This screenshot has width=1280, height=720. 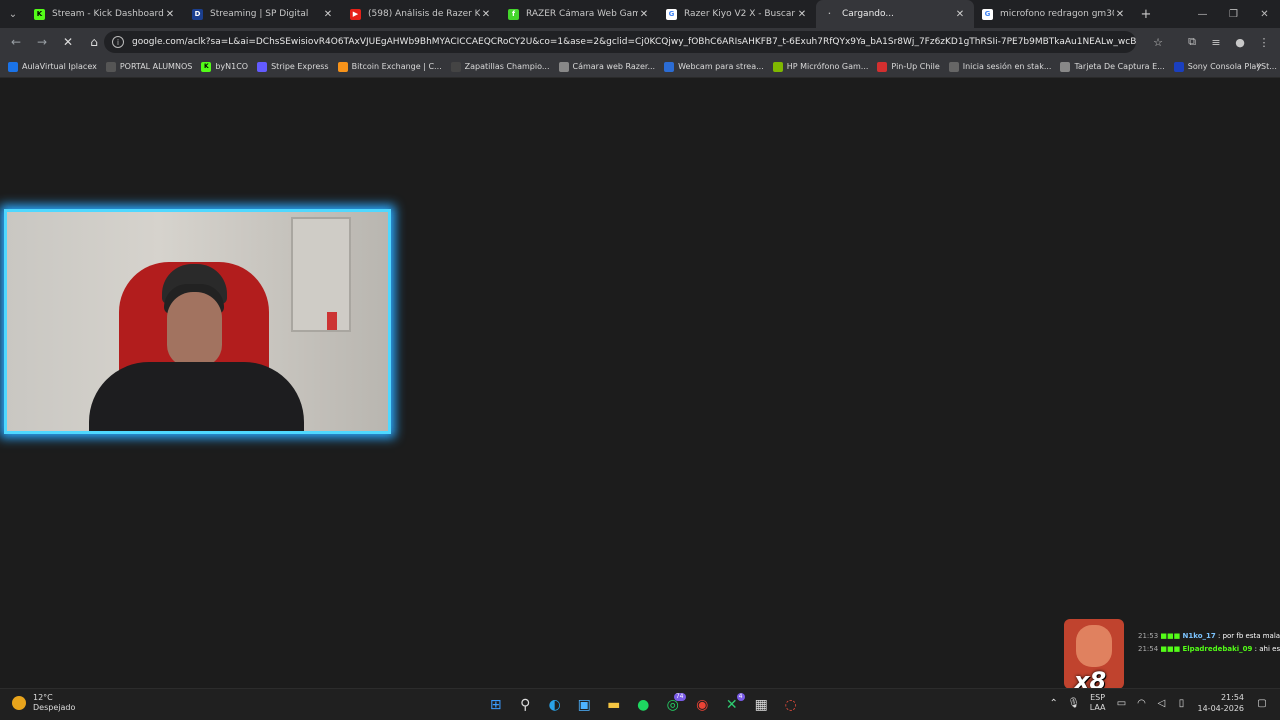 I want to click on bookmark-item: Stripe Express, so click(x=293, y=66).